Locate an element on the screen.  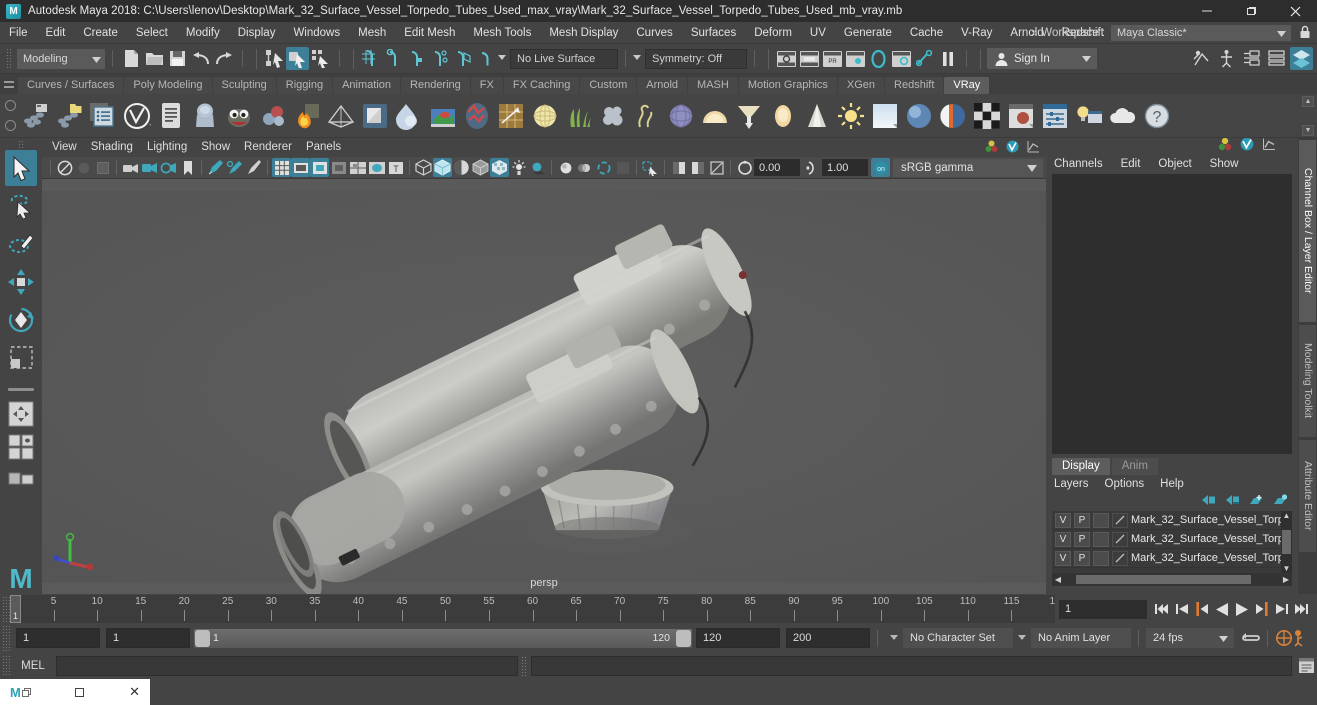
graph-editor-icon is located at coordinates (1033, 148).